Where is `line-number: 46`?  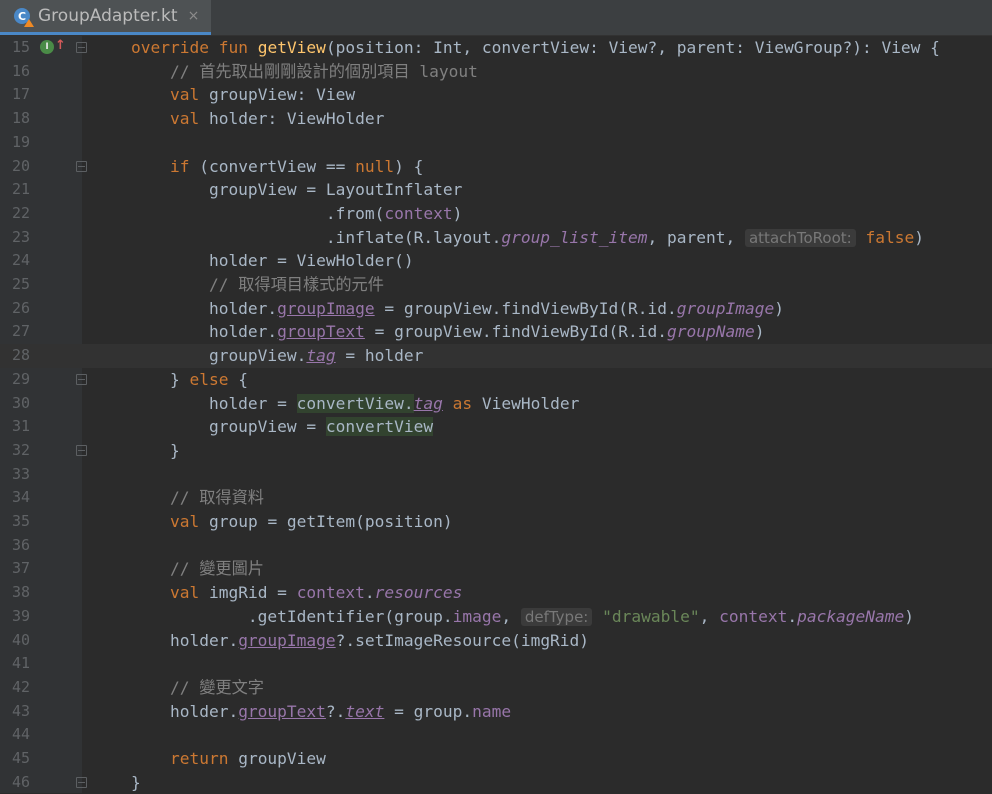 line-number: 46 is located at coordinates (20, 781).